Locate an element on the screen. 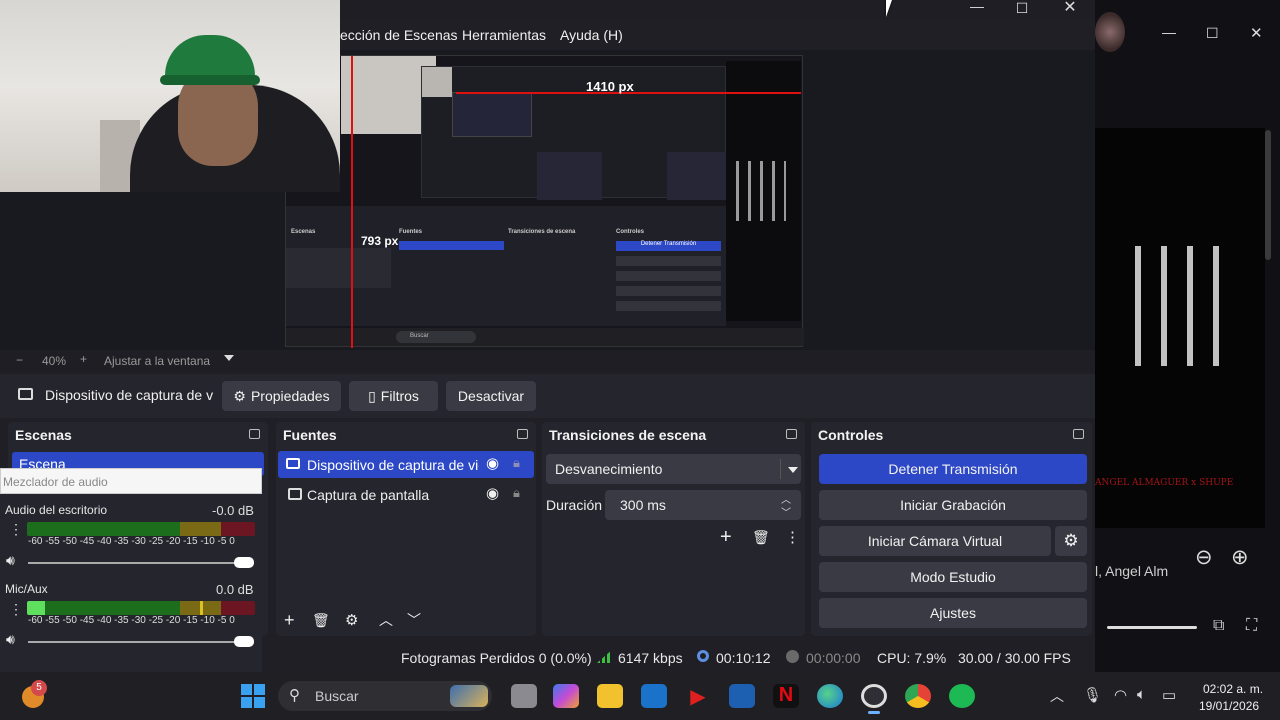 The height and width of the screenshot is (720, 1280). dropped-frames: Fotogramas Perdidos 0 (0.0%) is located at coordinates (496, 658).